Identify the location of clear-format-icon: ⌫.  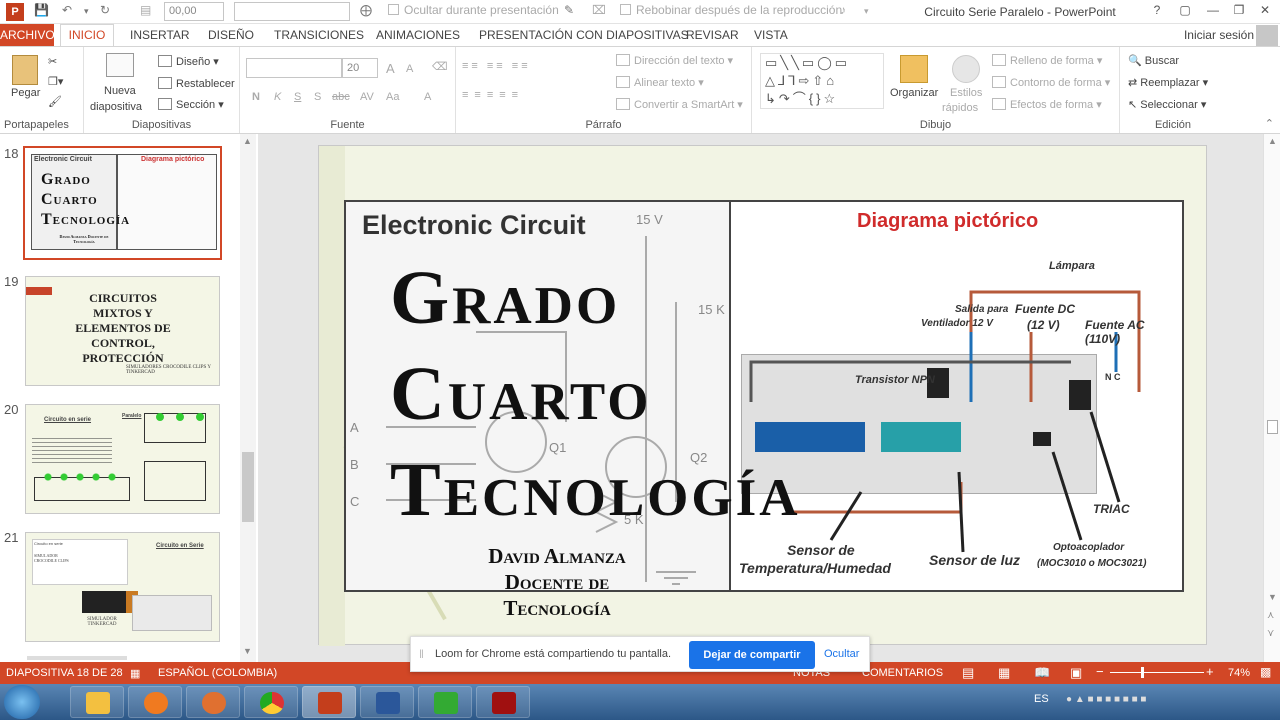
(440, 66).